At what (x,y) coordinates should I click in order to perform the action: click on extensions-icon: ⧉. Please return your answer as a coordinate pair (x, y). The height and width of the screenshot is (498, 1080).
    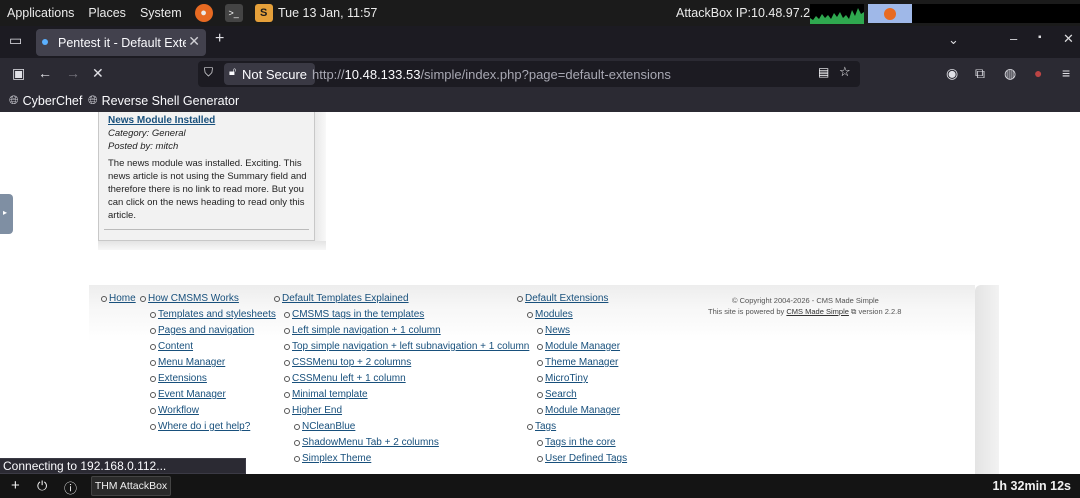
    Looking at the image, I should click on (980, 73).